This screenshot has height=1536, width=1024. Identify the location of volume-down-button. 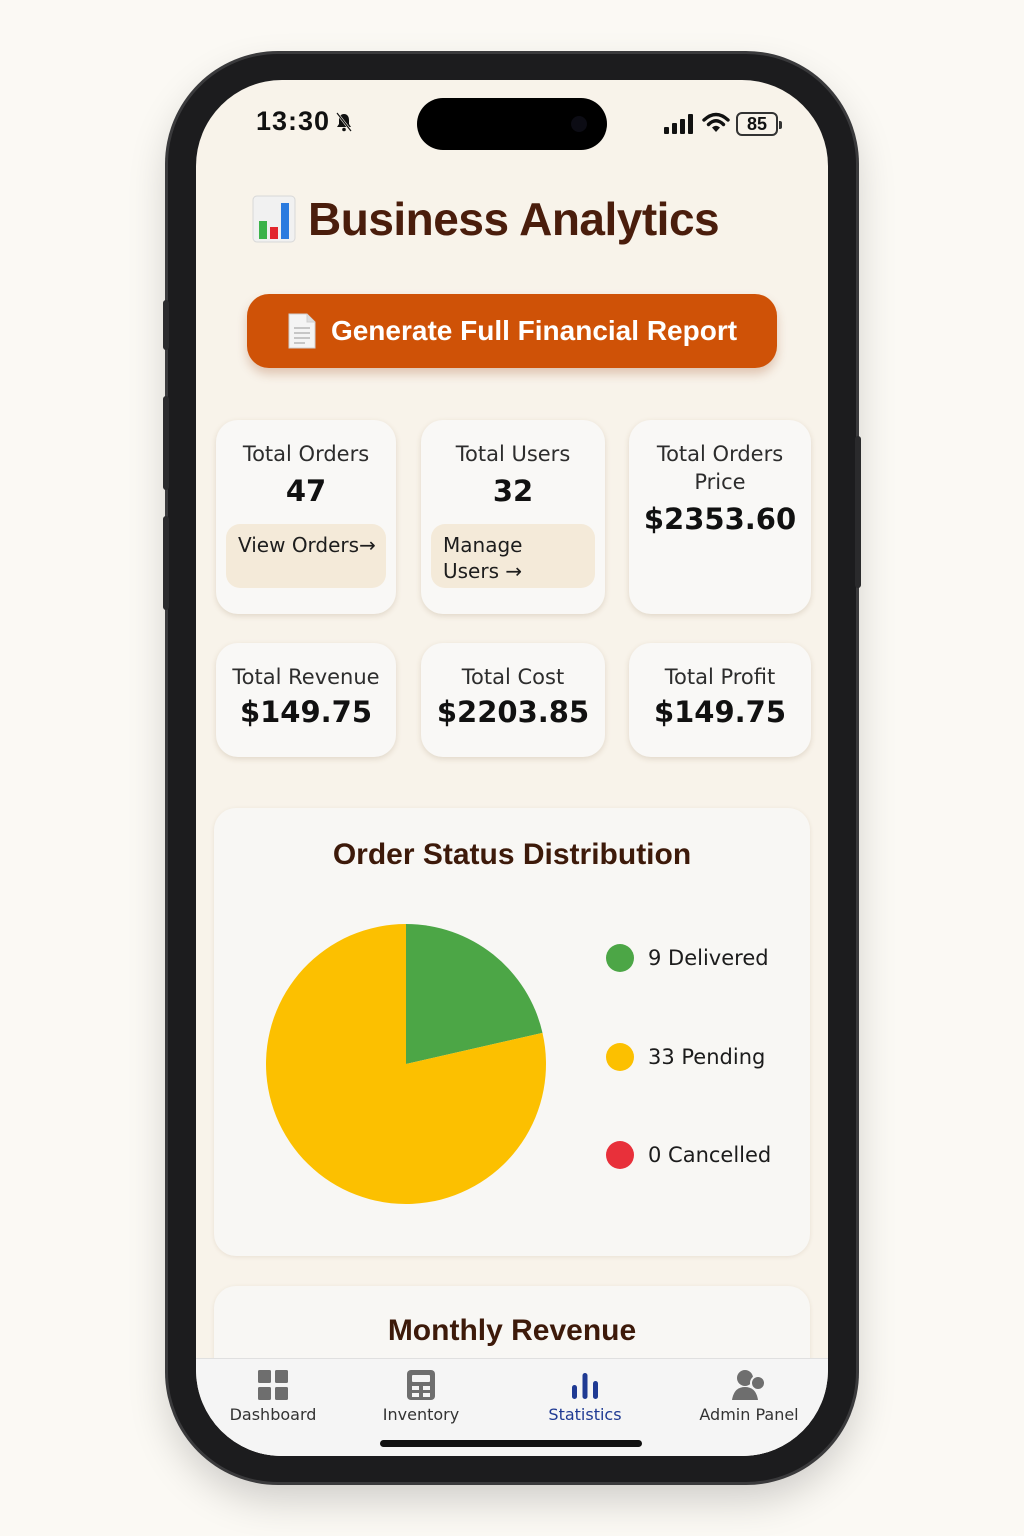
(166, 563).